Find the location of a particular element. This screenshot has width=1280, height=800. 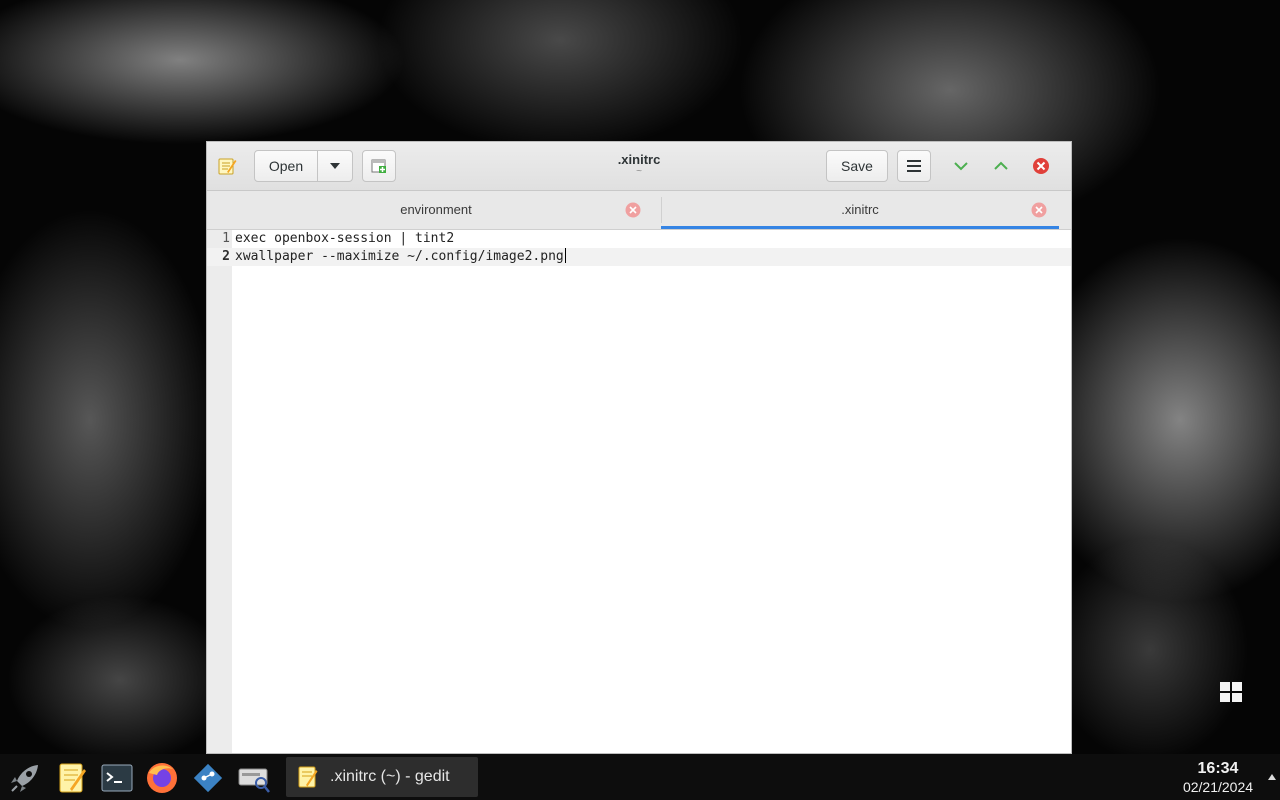

chevron-down-icon is located at coordinates (335, 166).